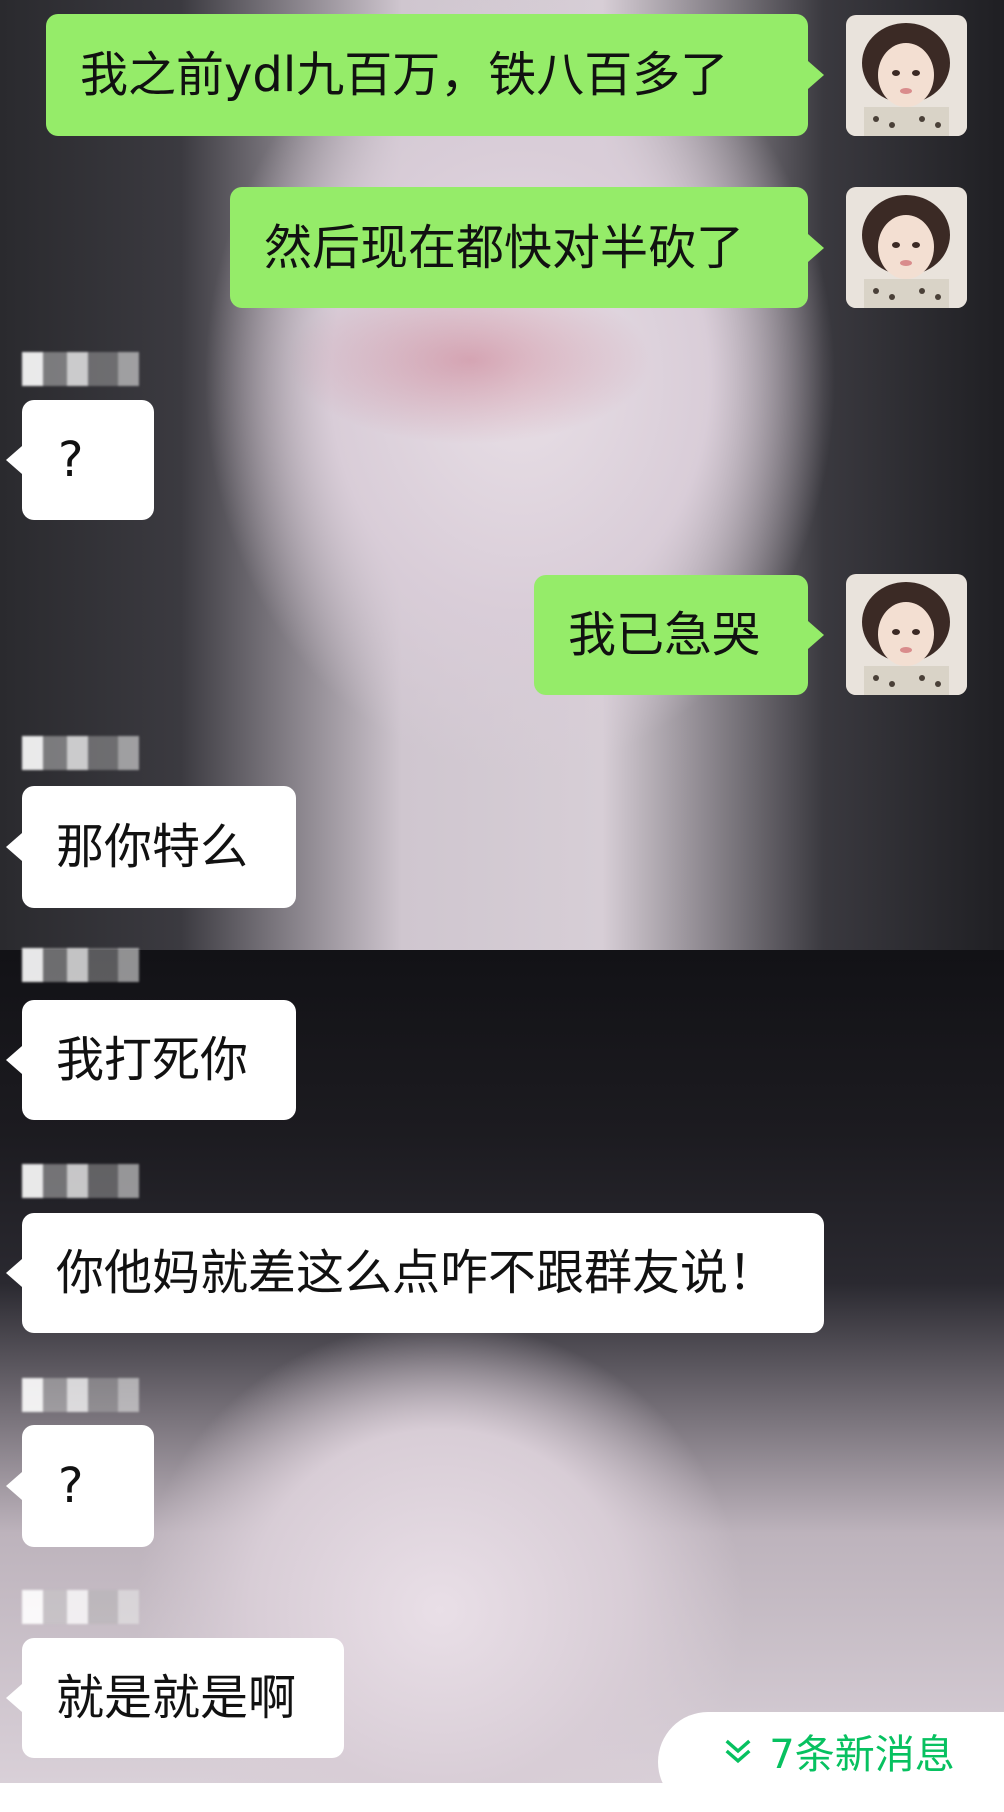  I want to click on message-bubble-sent: 然后现在都快对半砍了, so click(527, 247).